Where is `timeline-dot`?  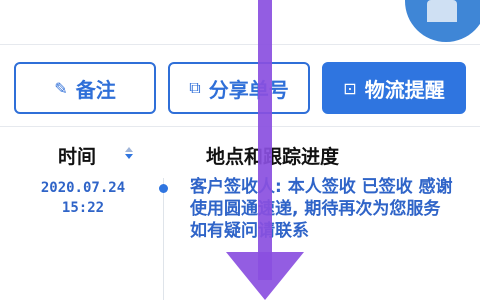 timeline-dot is located at coordinates (163, 188).